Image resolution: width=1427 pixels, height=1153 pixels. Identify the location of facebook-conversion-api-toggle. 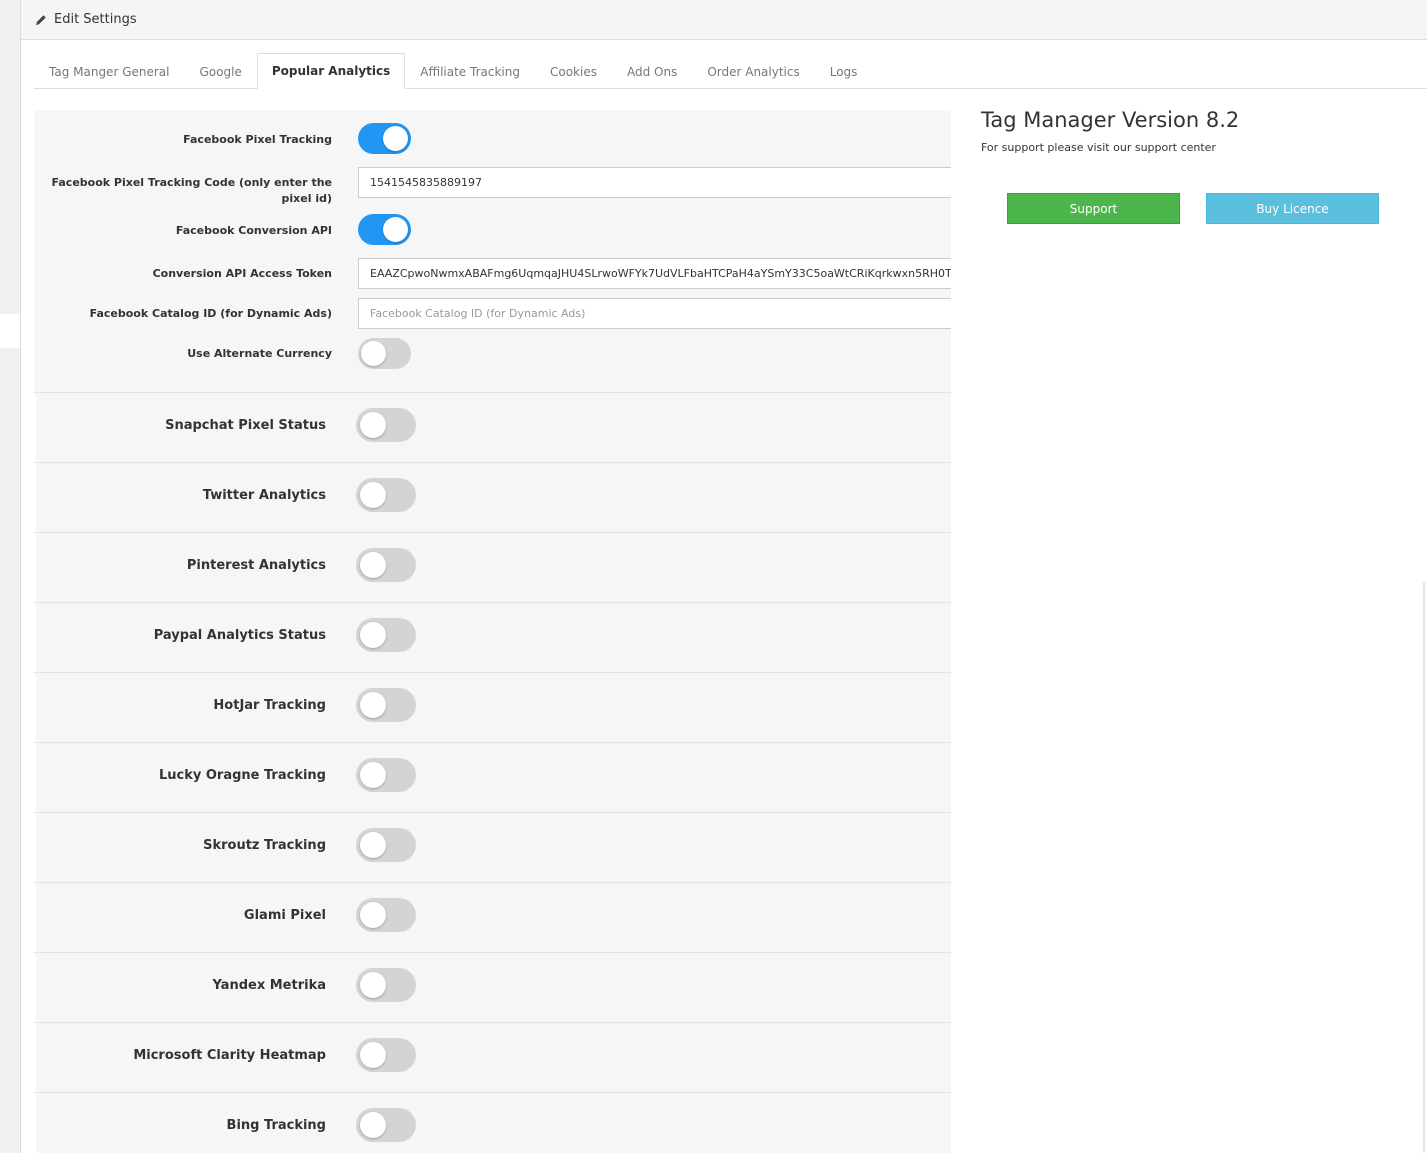
(384, 229).